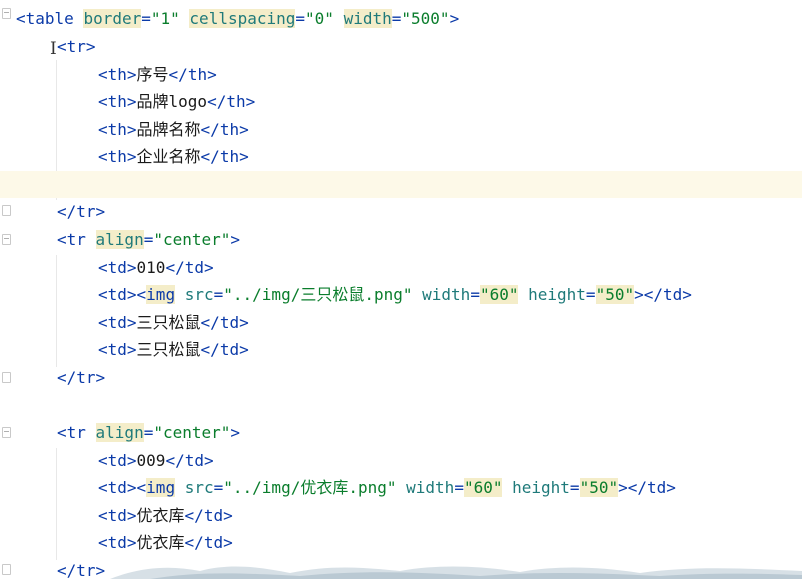  Describe the element at coordinates (401, 460) in the screenshot. I see `code-line: <td>009</td>` at that location.